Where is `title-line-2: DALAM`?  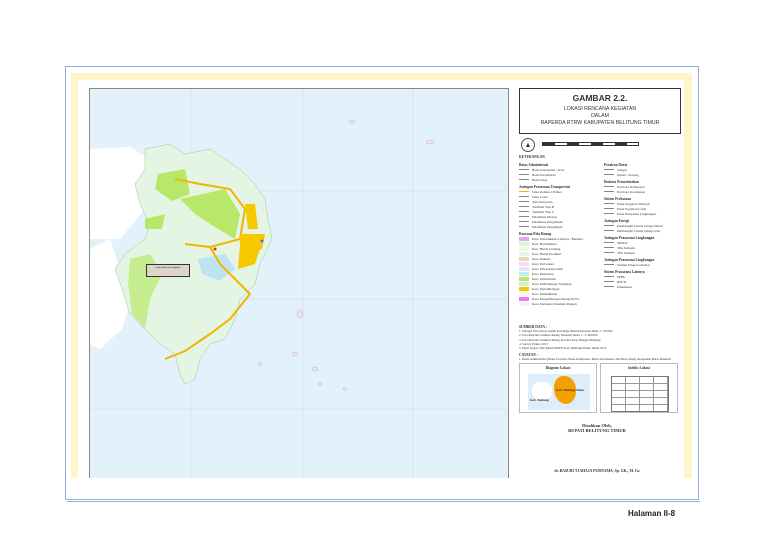 title-line-2: DALAM is located at coordinates (600, 116).